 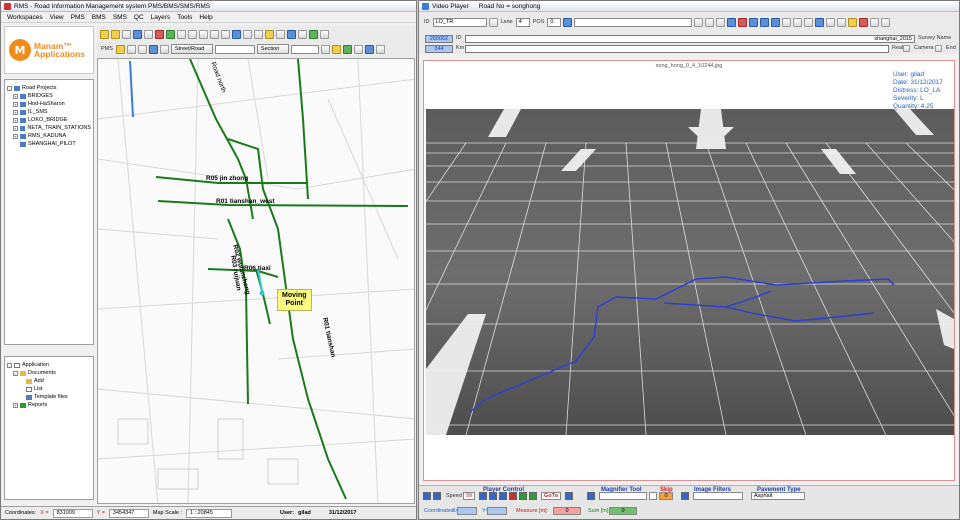 I want to click on pen-icon, so click(x=787, y=22).